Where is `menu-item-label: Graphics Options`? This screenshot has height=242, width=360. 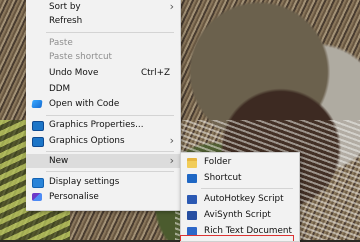 menu-item-label: Graphics Options is located at coordinates (87, 141).